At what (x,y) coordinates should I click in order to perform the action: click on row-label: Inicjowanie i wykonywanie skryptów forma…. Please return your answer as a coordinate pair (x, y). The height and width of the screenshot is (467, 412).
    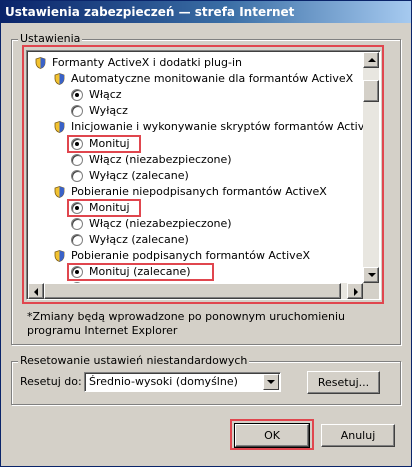
    Looking at the image, I should click on (226, 127).